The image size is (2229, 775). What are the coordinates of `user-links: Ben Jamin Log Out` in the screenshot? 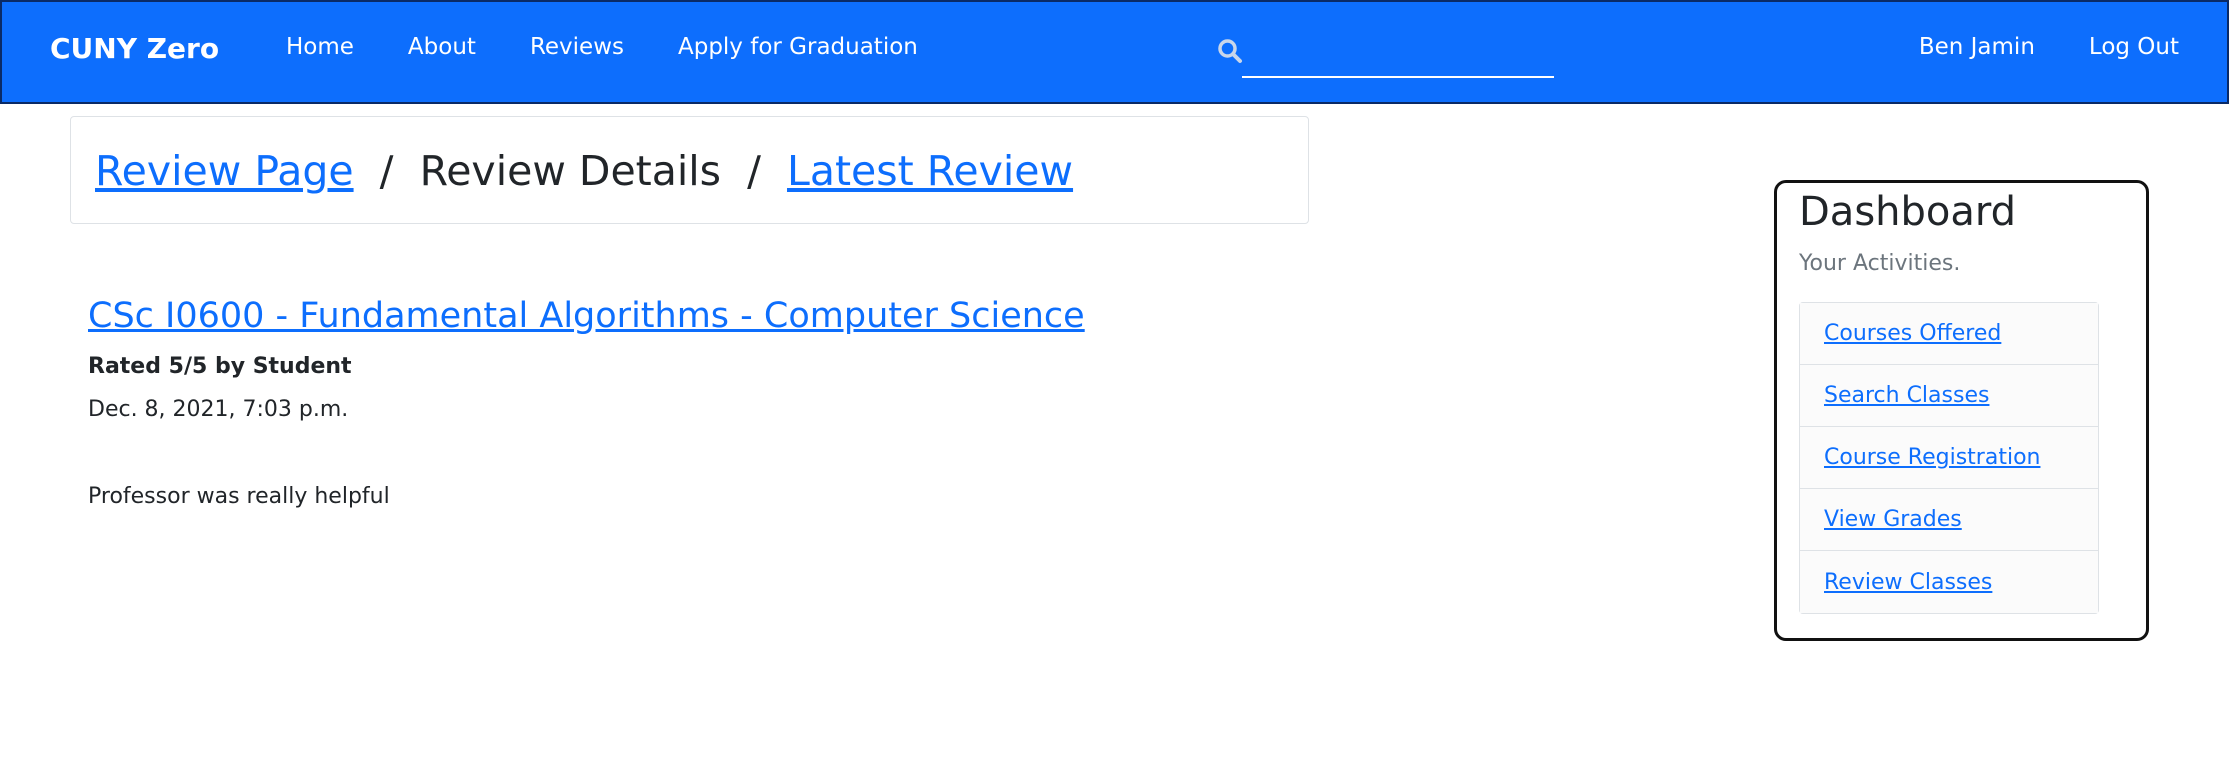 It's located at (2022, 47).